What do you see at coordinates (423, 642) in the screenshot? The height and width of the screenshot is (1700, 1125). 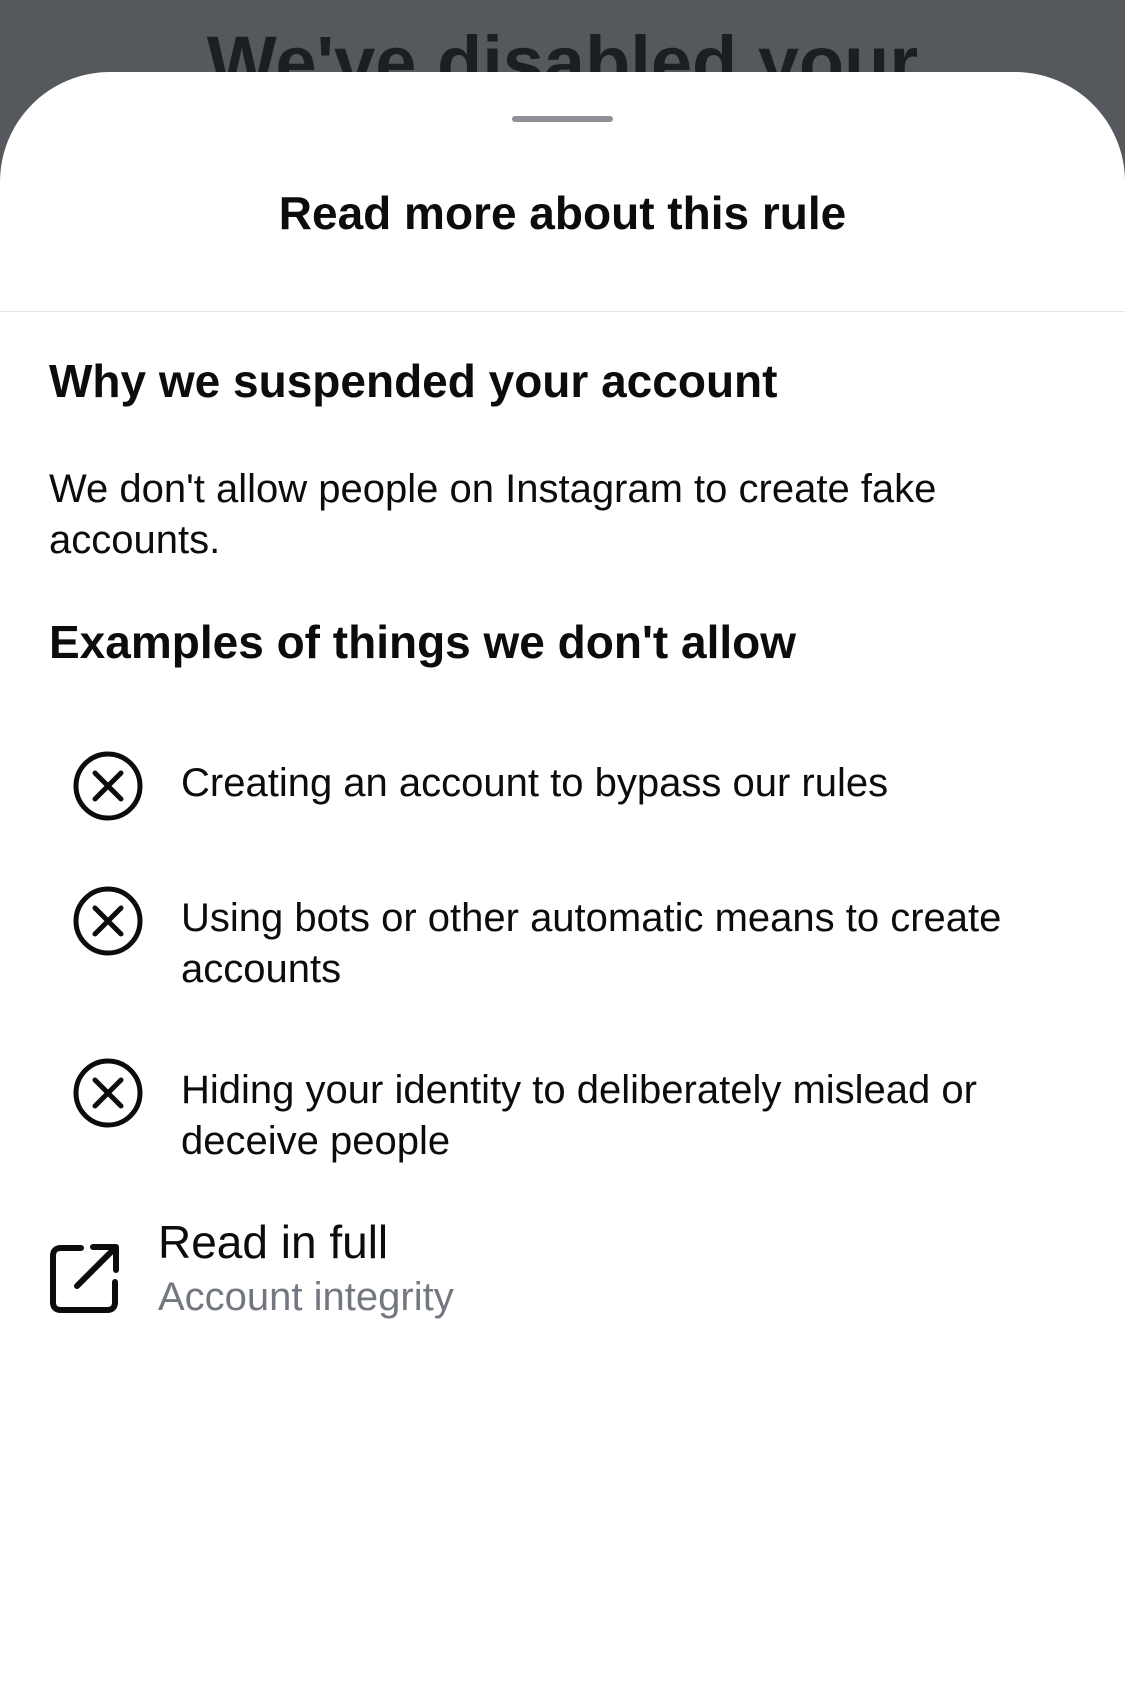 I see `section-heading-examples: Examples of things we don't allow` at bounding box center [423, 642].